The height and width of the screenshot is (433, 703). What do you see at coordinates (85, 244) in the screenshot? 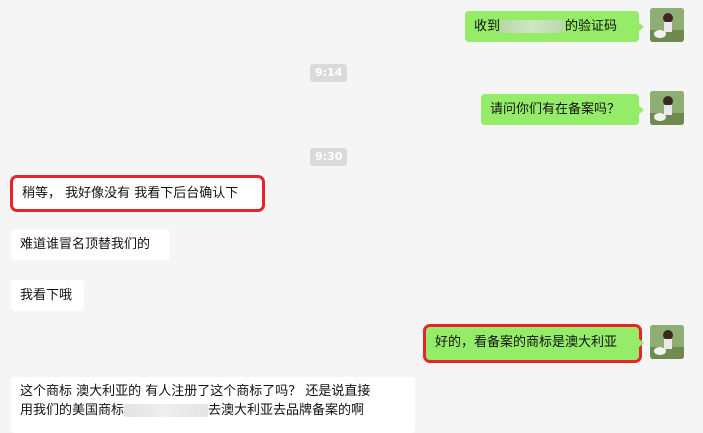
I see `message-text: 难道谁冒名顶替我们的` at bounding box center [85, 244].